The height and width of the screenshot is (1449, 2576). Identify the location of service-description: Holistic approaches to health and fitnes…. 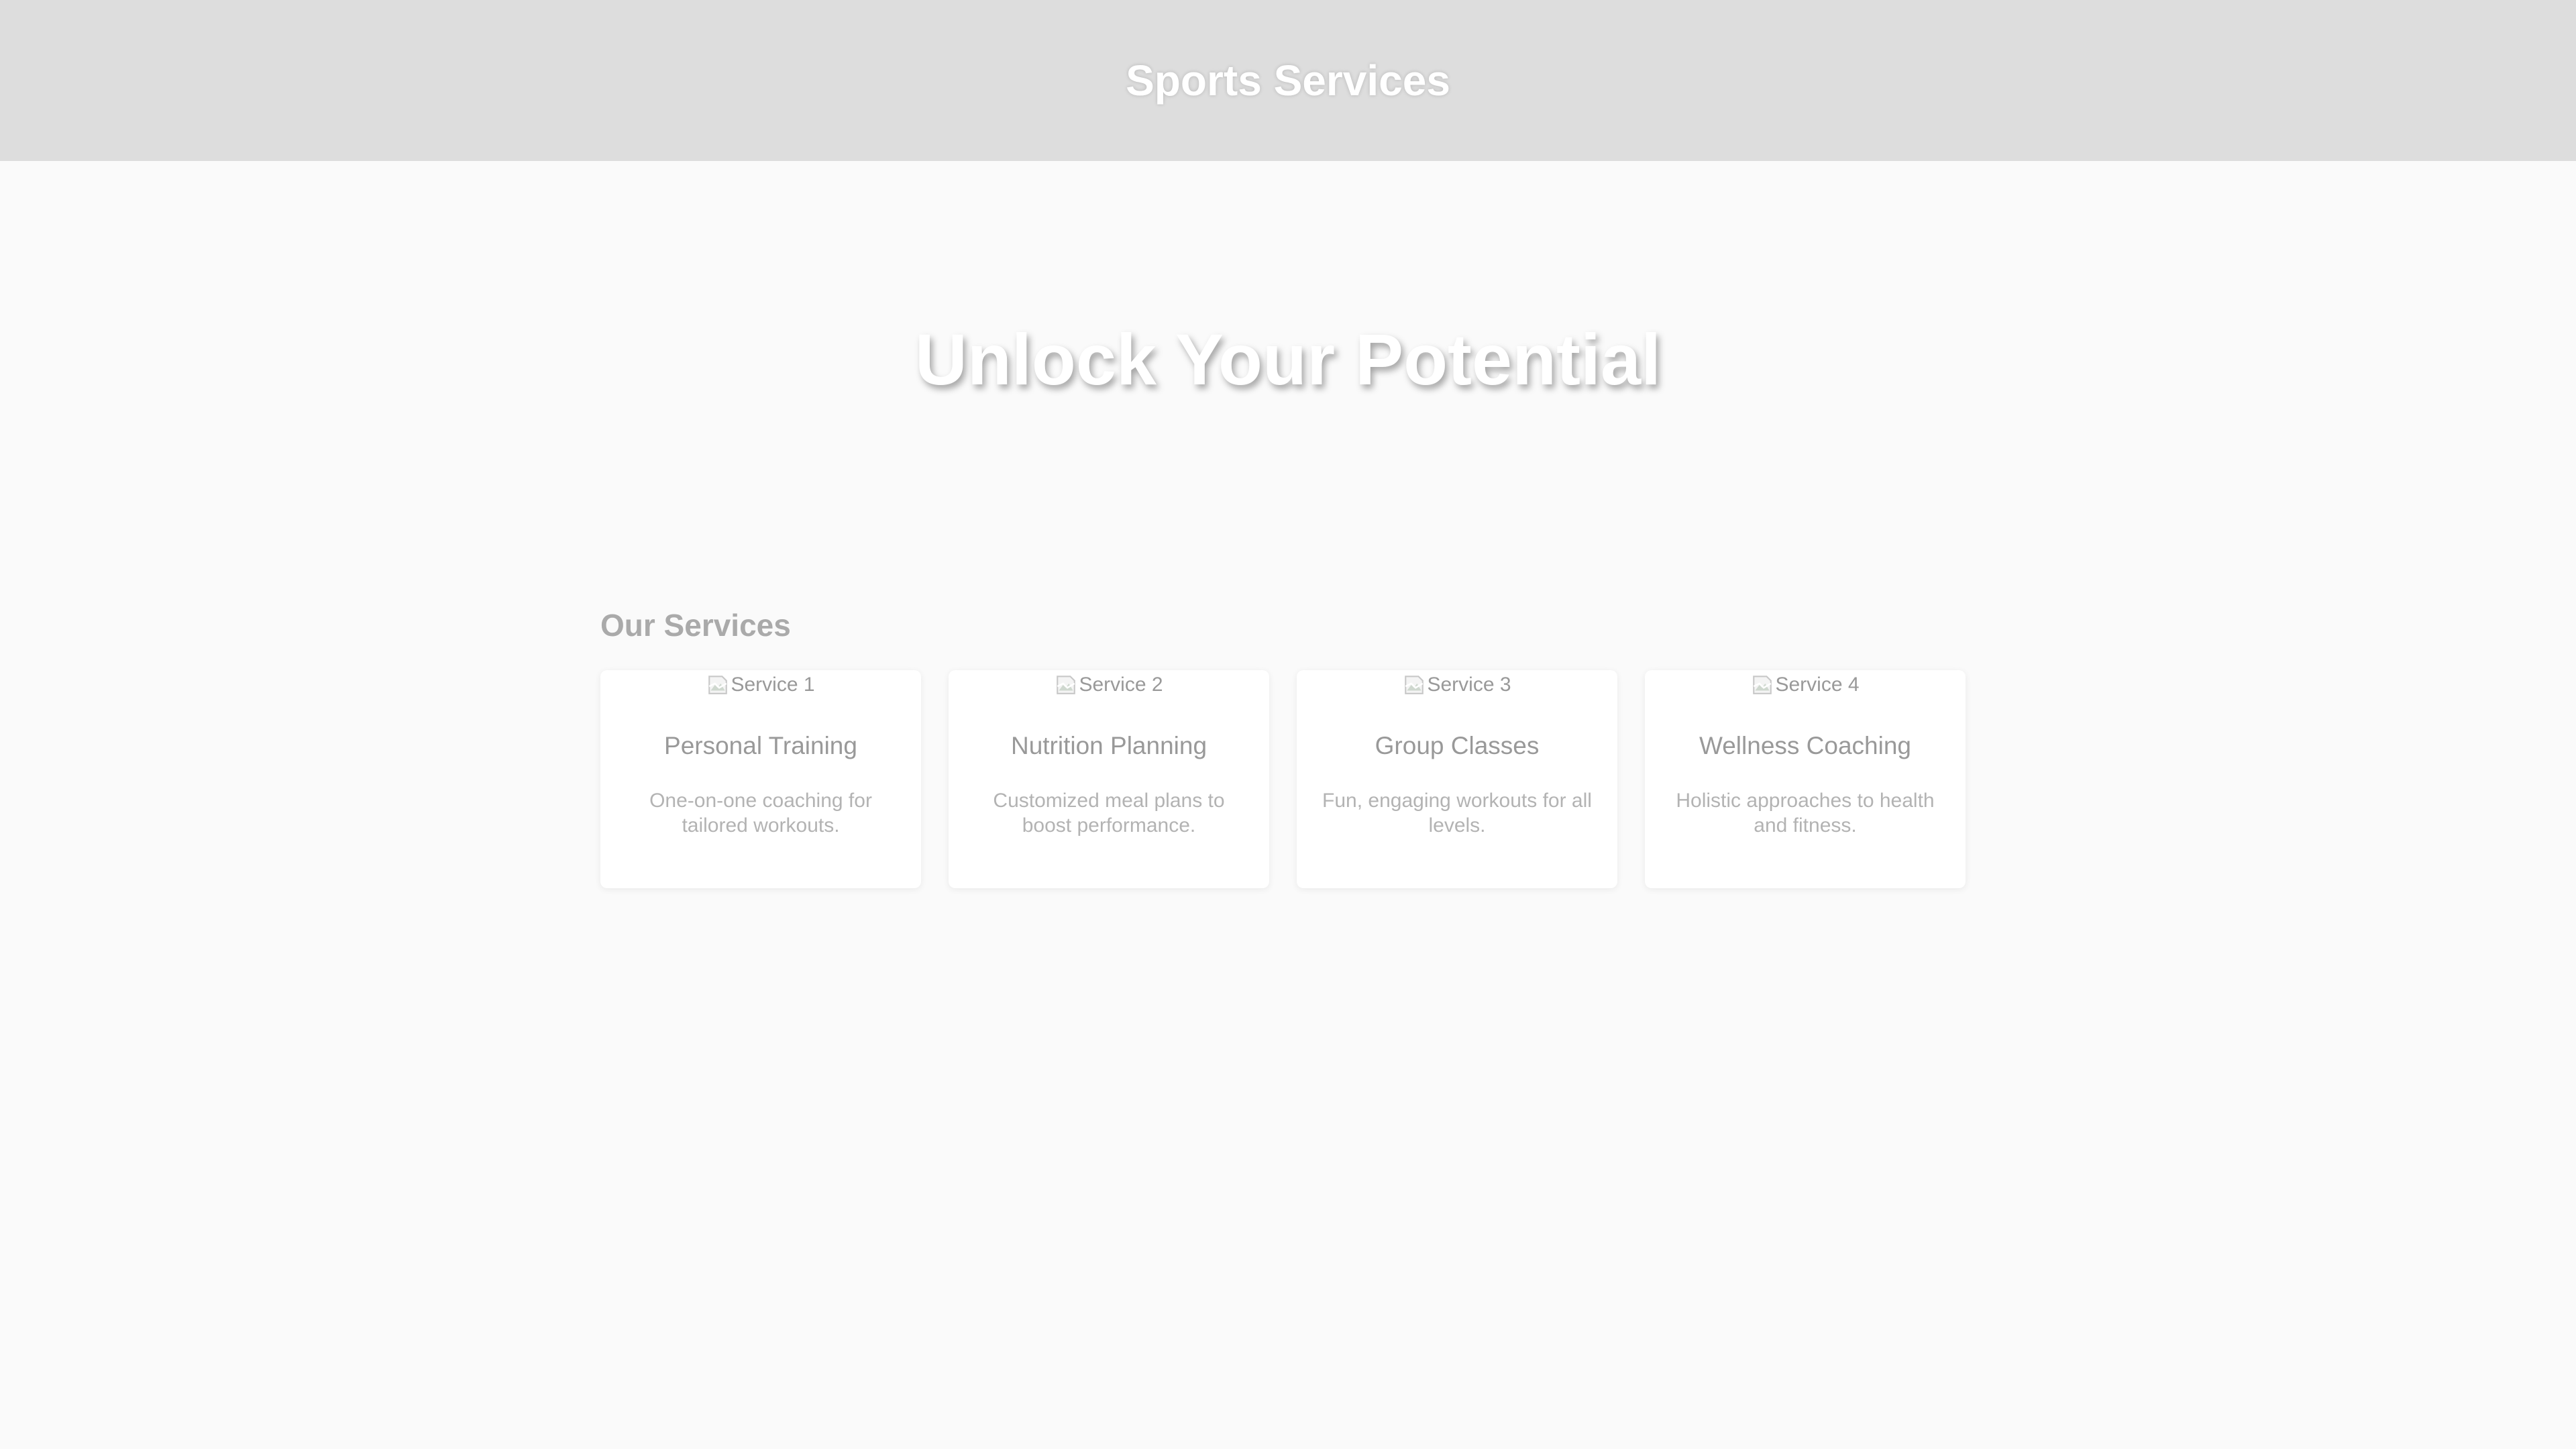
(1805, 813).